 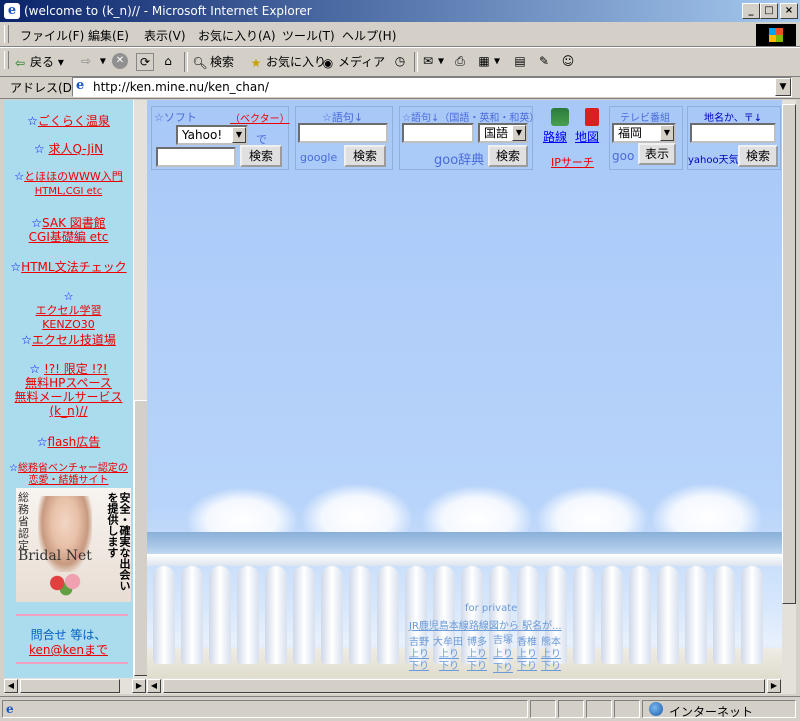 What do you see at coordinates (461, 61) in the screenshot?
I see `print-button: ⎙` at bounding box center [461, 61].